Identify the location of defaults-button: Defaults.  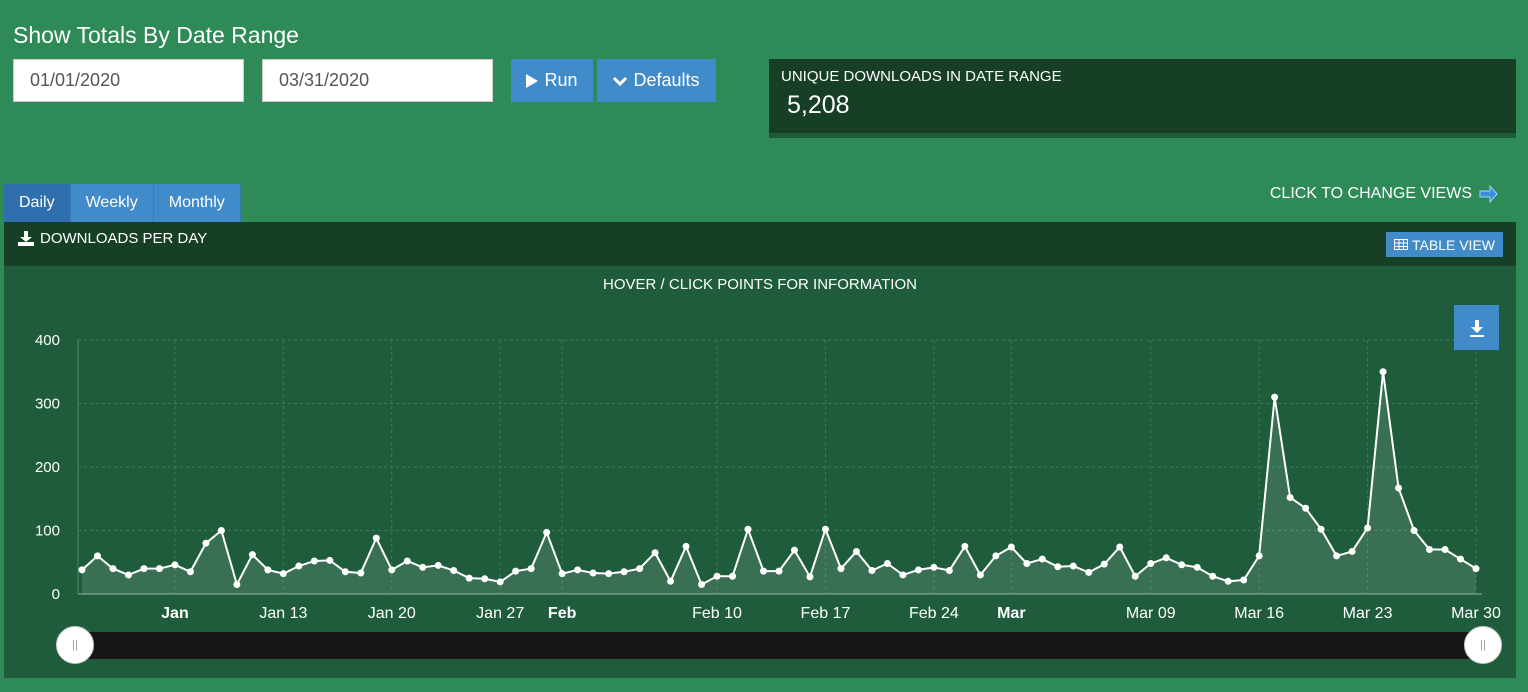
(656, 80).